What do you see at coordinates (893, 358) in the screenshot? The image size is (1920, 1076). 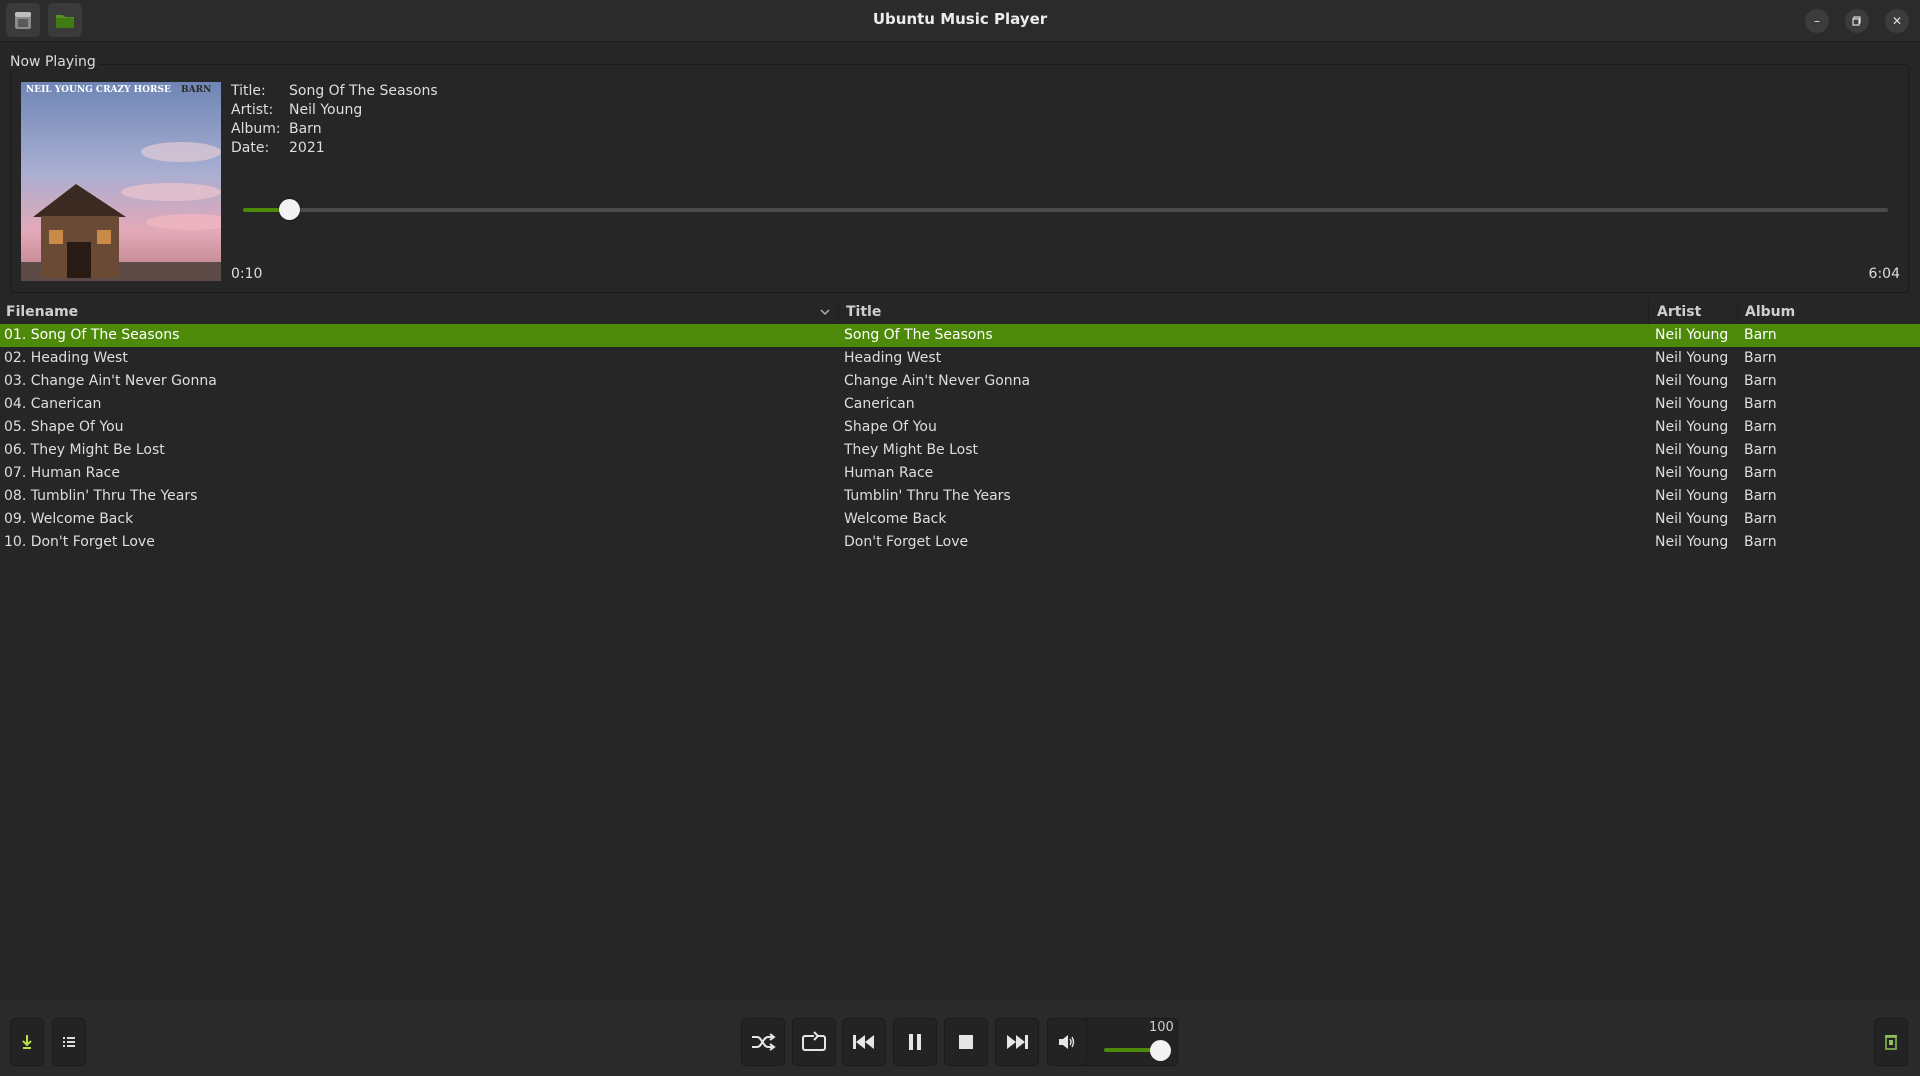 I see `cell-title: Heading West` at bounding box center [893, 358].